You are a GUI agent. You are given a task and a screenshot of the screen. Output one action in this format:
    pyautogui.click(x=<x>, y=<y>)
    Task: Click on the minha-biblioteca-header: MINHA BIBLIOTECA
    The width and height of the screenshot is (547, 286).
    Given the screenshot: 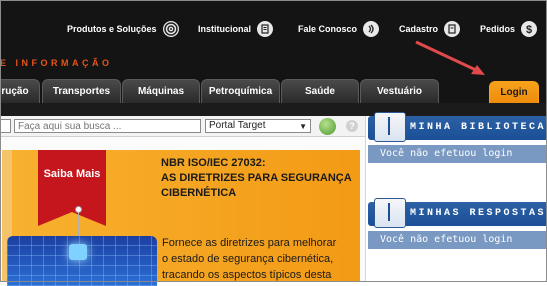 What is the action you would take?
    pyautogui.click(x=457, y=127)
    